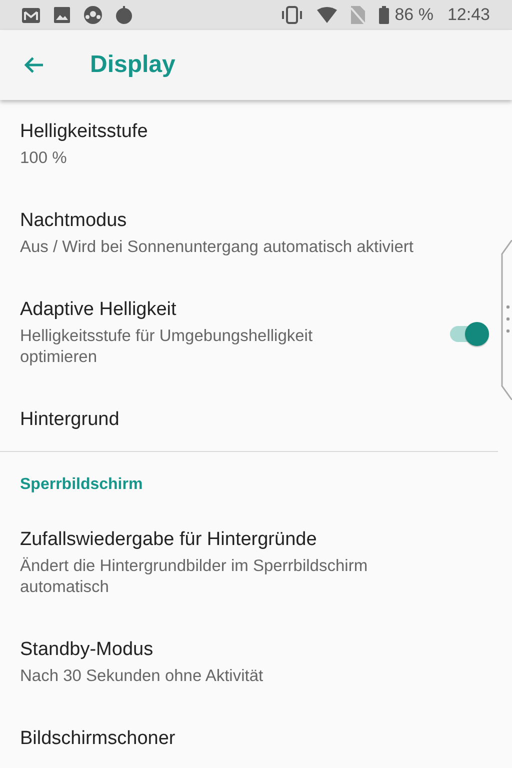  What do you see at coordinates (93, 15) in the screenshot?
I see `ball-icon` at bounding box center [93, 15].